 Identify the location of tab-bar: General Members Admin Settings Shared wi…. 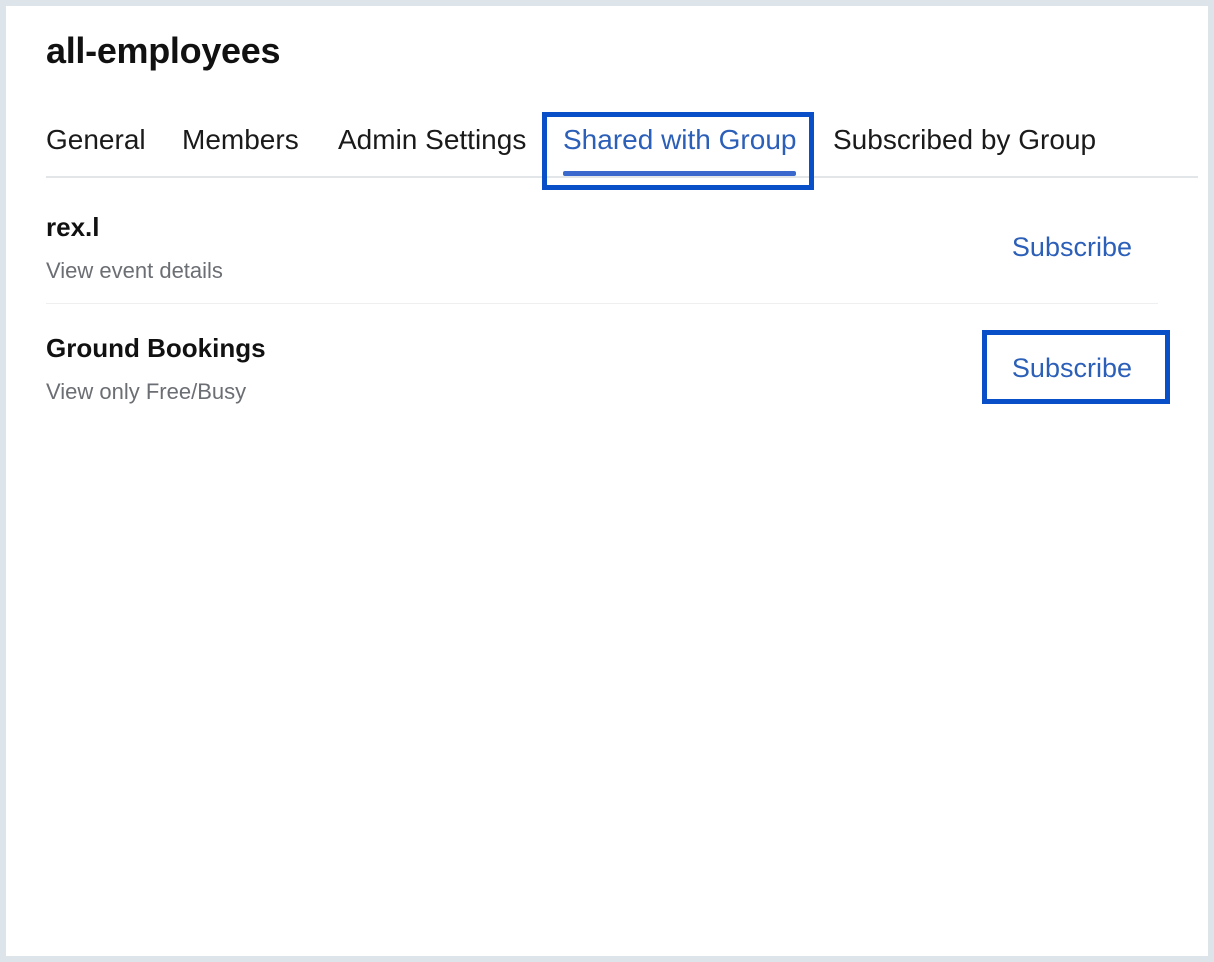
(622, 145).